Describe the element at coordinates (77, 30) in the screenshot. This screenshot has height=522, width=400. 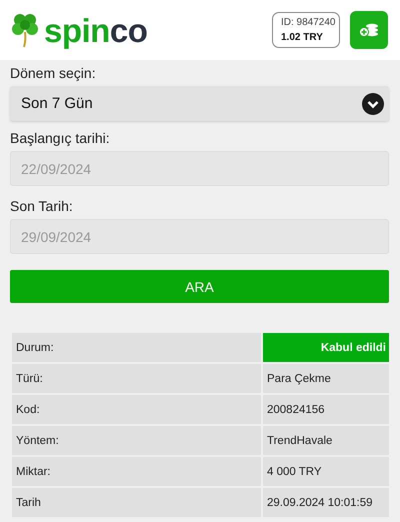
I see `logo-text: spin` at that location.